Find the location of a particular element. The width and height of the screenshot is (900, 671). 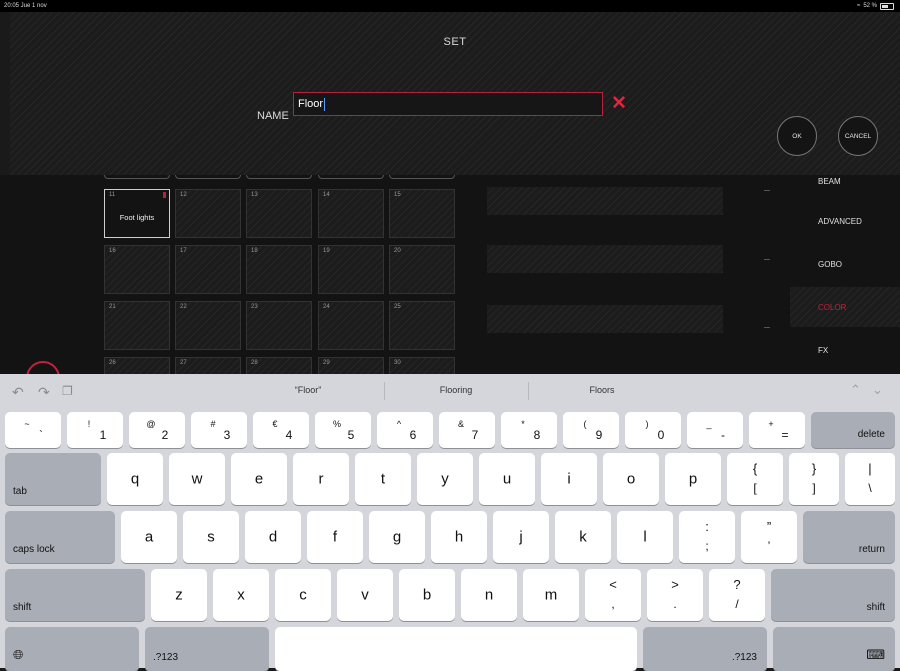

suggestion-item: Floors is located at coordinates (602, 390).